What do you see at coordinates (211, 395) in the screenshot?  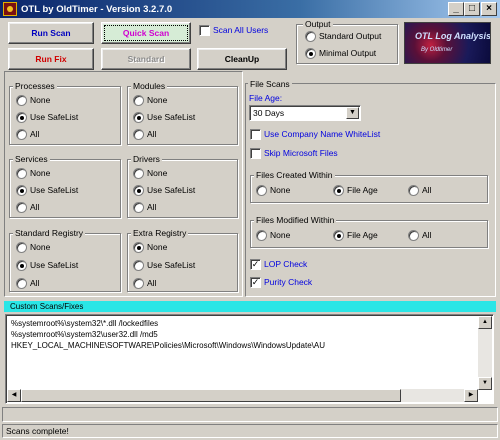 I see `scroll-thumb` at bounding box center [211, 395].